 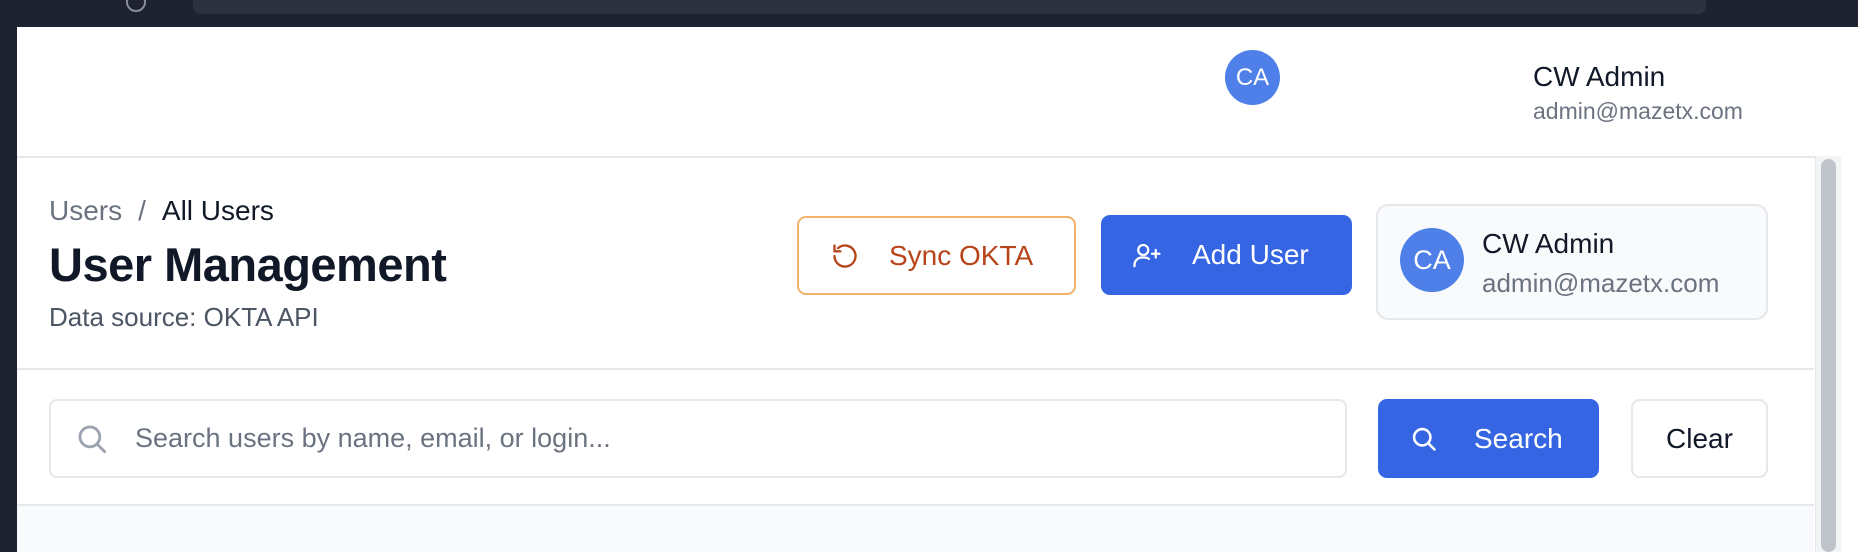 What do you see at coordinates (92, 439) in the screenshot?
I see `search-icon` at bounding box center [92, 439].